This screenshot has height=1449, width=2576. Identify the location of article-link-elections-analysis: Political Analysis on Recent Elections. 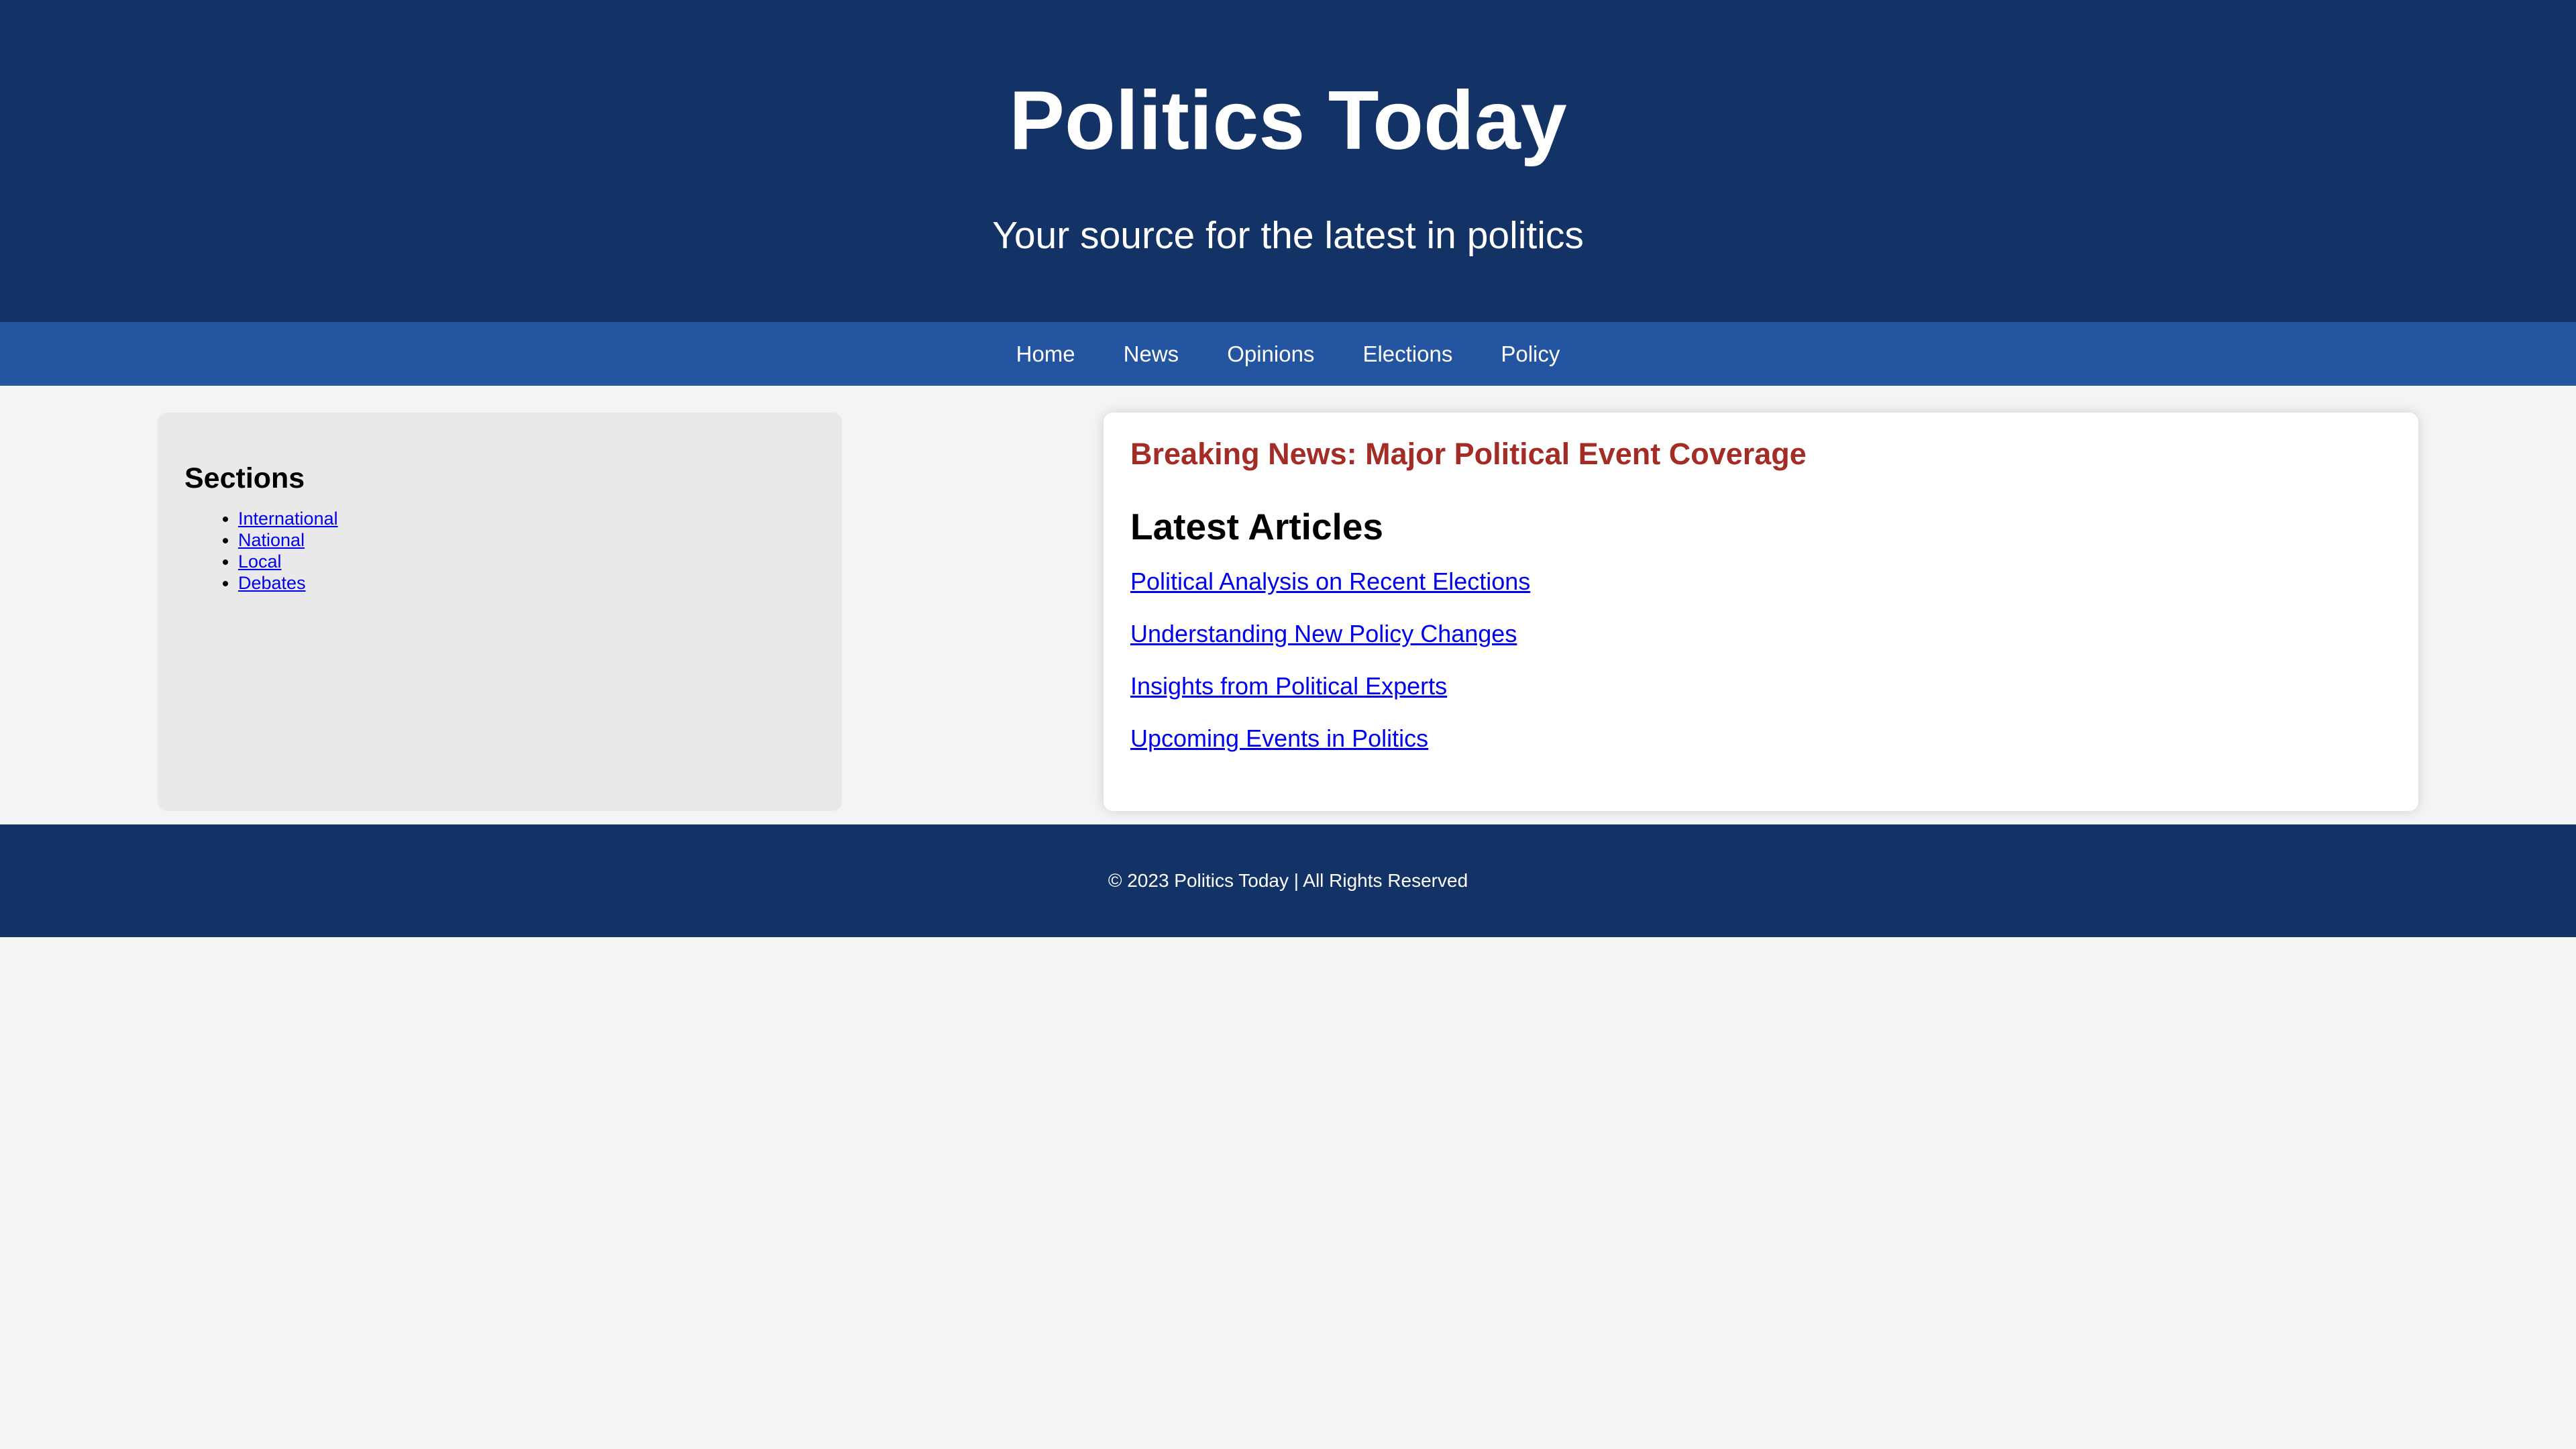
(1330, 581).